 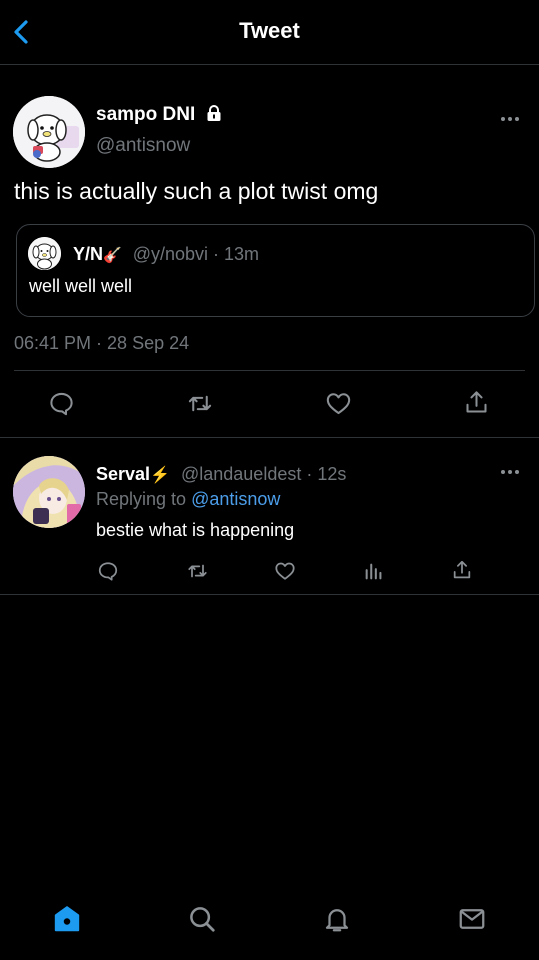 What do you see at coordinates (112, 255) in the screenshot?
I see `guitar-emoji: 🎸` at bounding box center [112, 255].